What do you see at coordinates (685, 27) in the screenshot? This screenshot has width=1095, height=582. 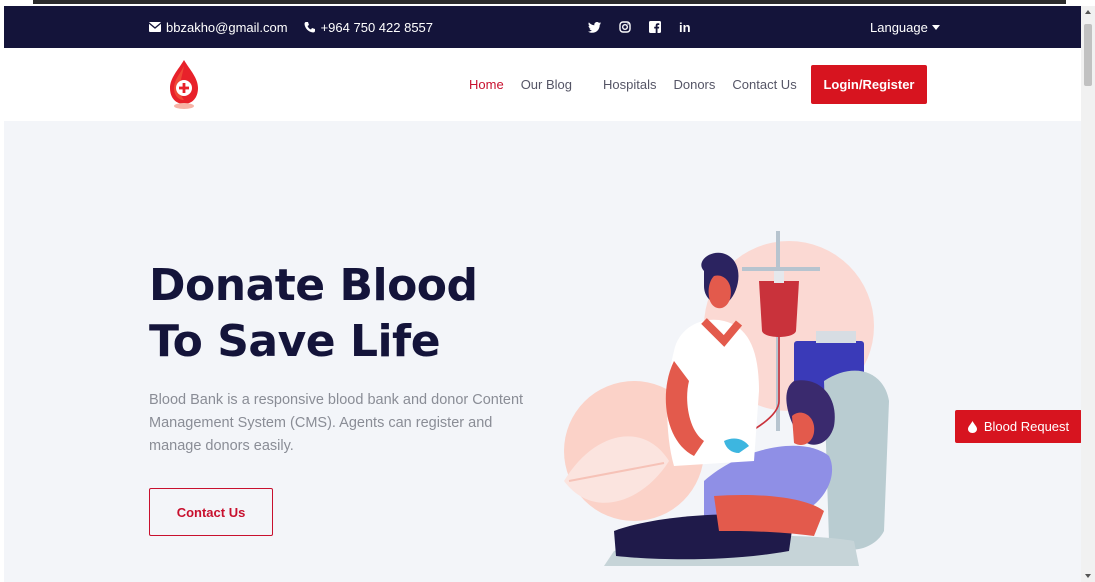 I see `linkedin-icon: in` at bounding box center [685, 27].